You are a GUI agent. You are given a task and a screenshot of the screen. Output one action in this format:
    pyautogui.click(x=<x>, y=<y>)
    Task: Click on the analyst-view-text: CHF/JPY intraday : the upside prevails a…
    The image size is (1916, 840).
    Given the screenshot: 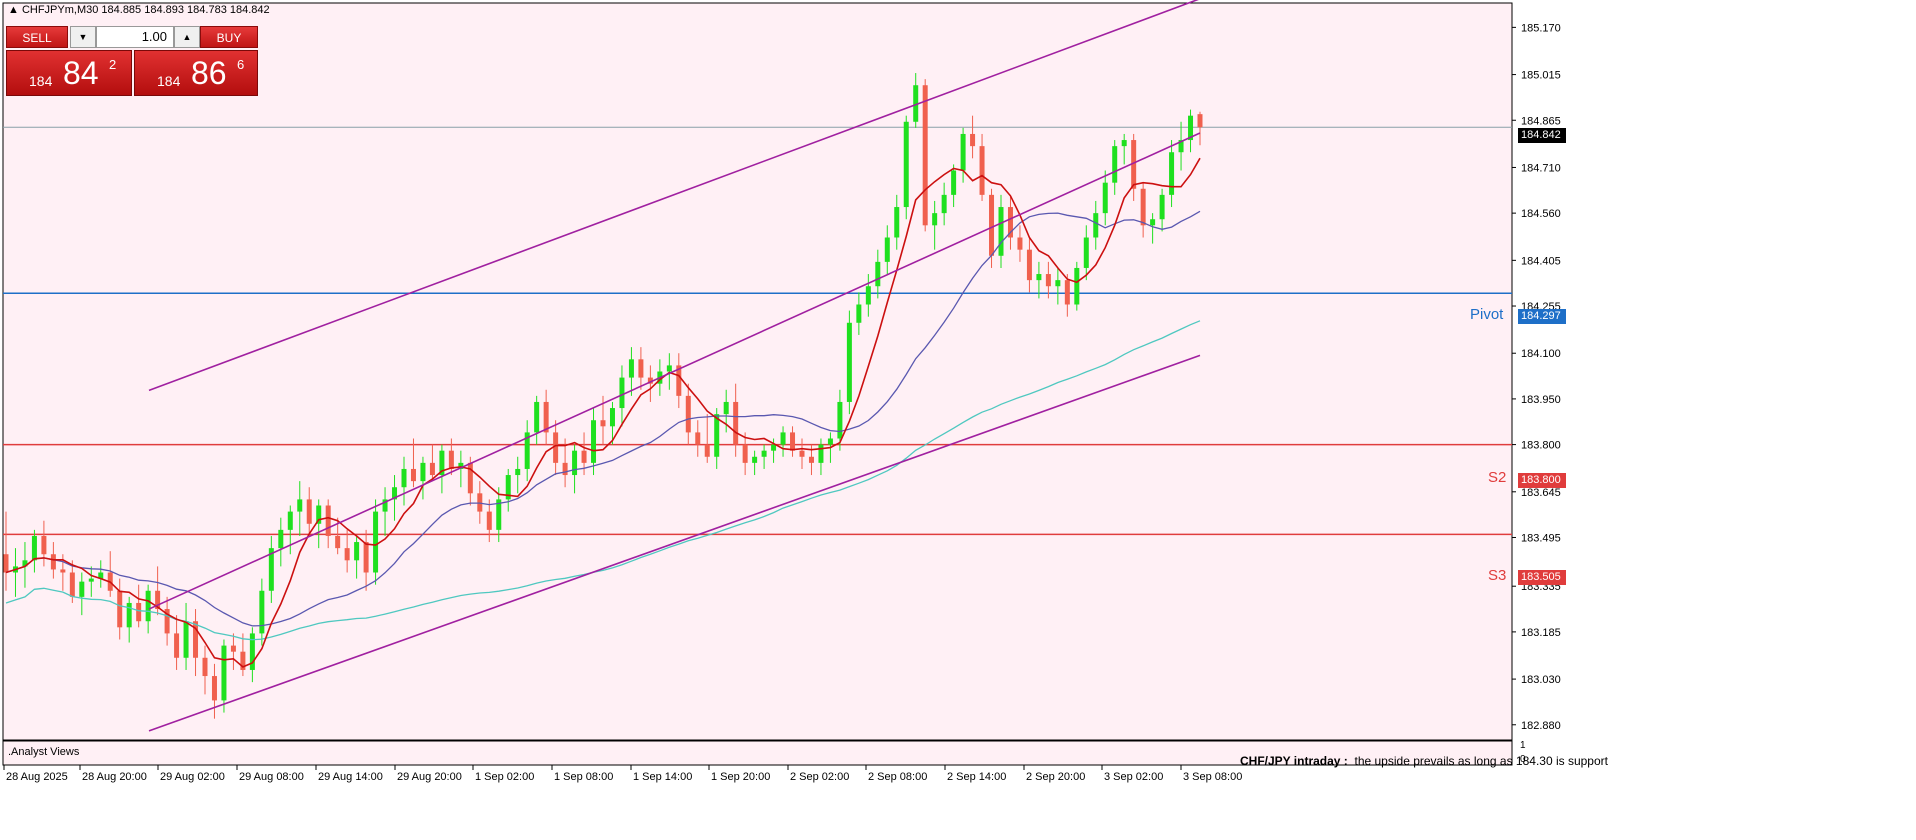 What is the action you would take?
    pyautogui.click(x=1424, y=761)
    